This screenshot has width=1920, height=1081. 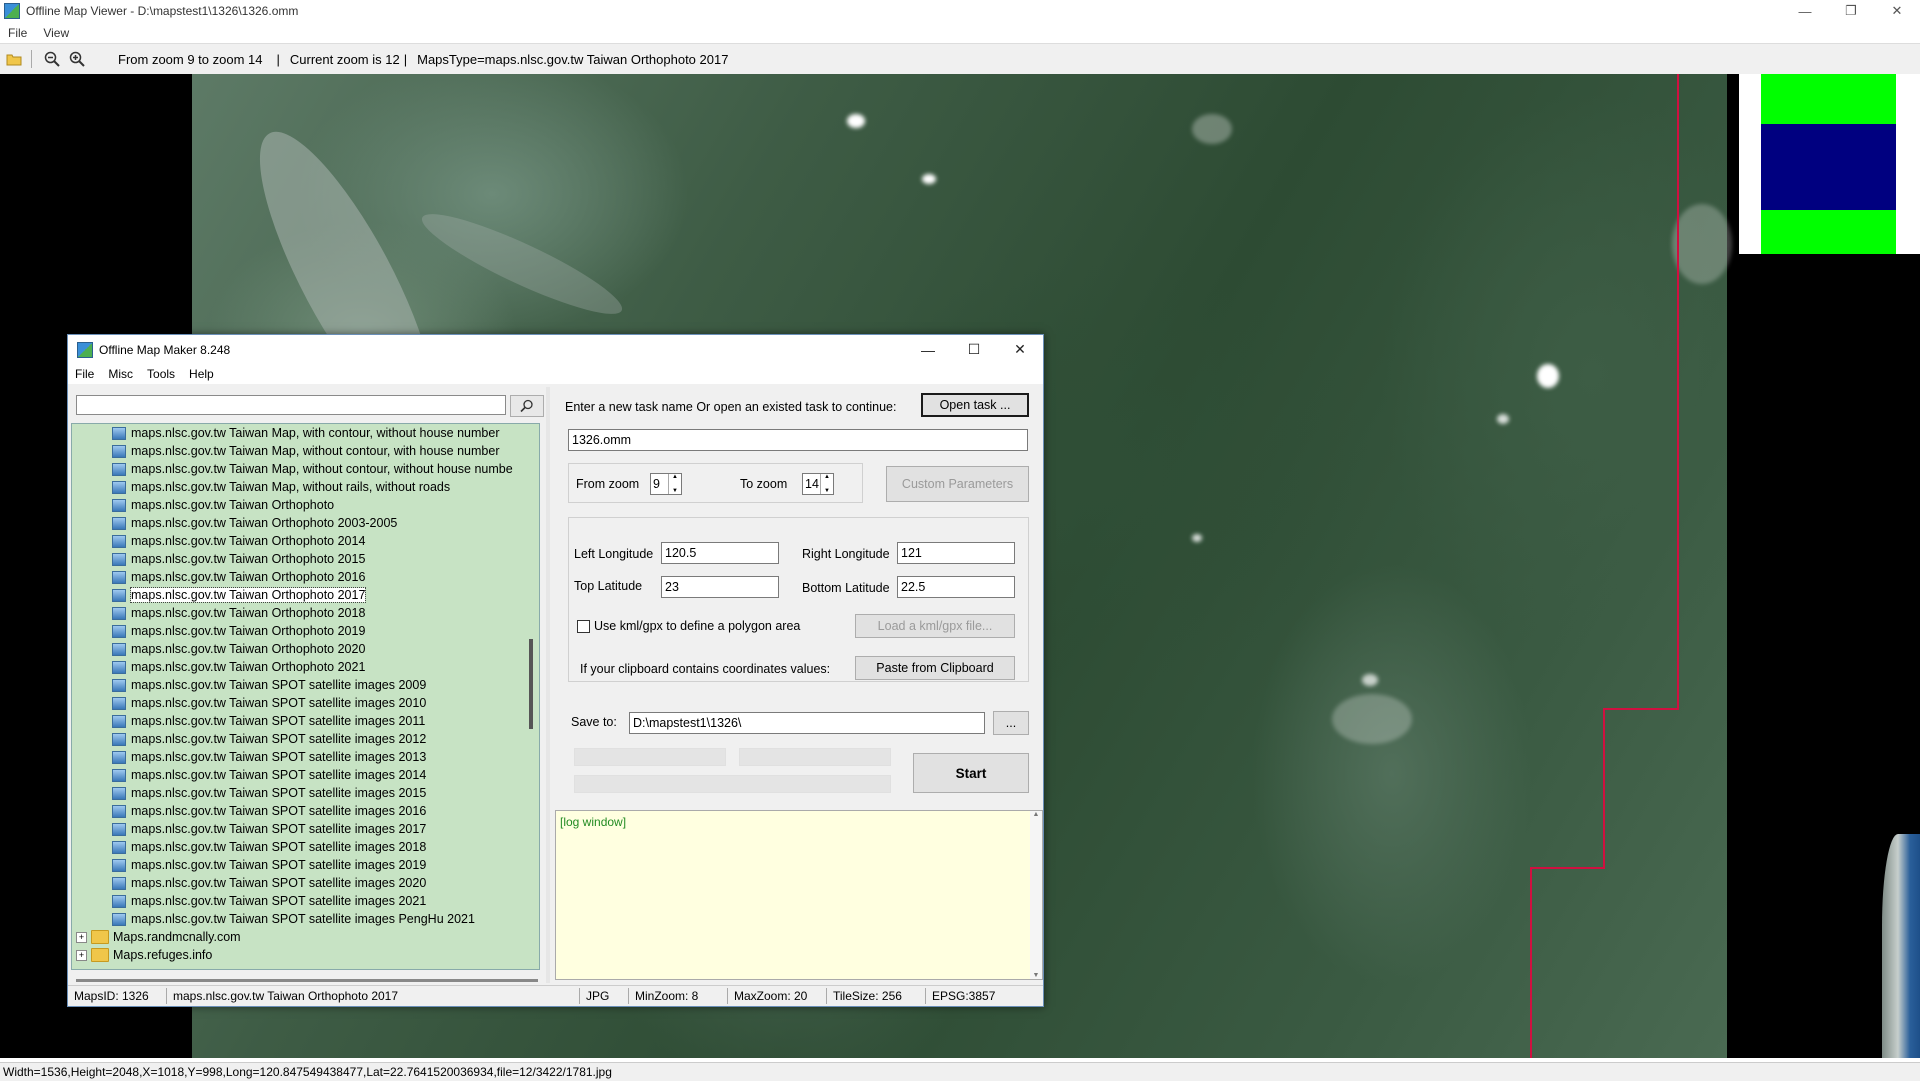 What do you see at coordinates (161, 374) in the screenshot?
I see `dialog-menu-tools: Tools` at bounding box center [161, 374].